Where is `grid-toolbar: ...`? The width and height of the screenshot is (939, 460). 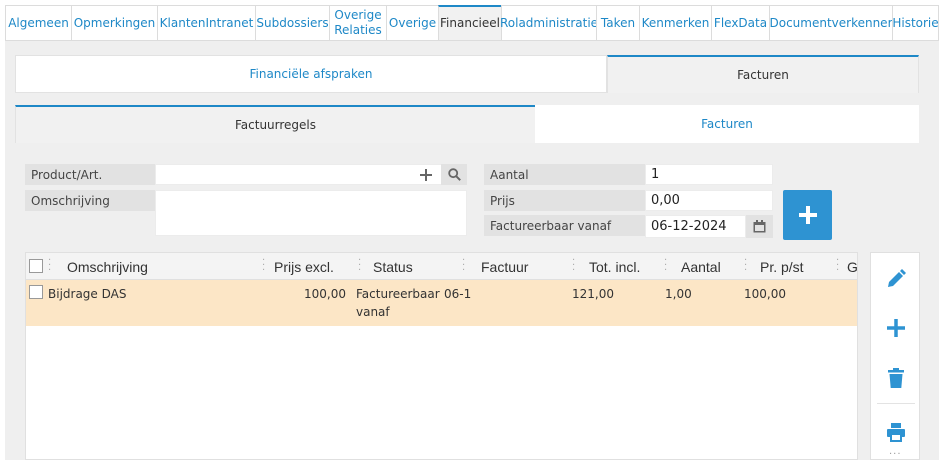 grid-toolbar: ... is located at coordinates (895, 356).